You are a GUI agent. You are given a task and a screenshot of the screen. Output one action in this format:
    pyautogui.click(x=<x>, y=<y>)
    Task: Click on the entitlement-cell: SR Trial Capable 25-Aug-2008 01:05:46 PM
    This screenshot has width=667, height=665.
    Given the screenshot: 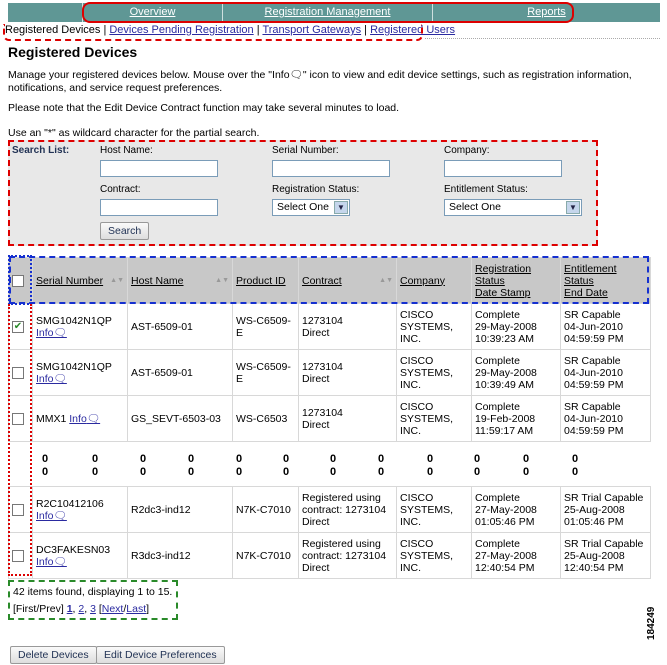 What is the action you would take?
    pyautogui.click(x=605, y=509)
    